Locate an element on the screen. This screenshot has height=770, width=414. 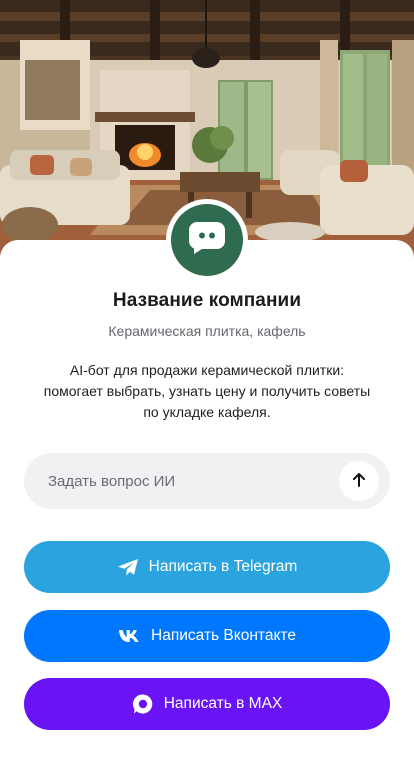
telegram-button-label: Написать в Telegram is located at coordinates (223, 566).